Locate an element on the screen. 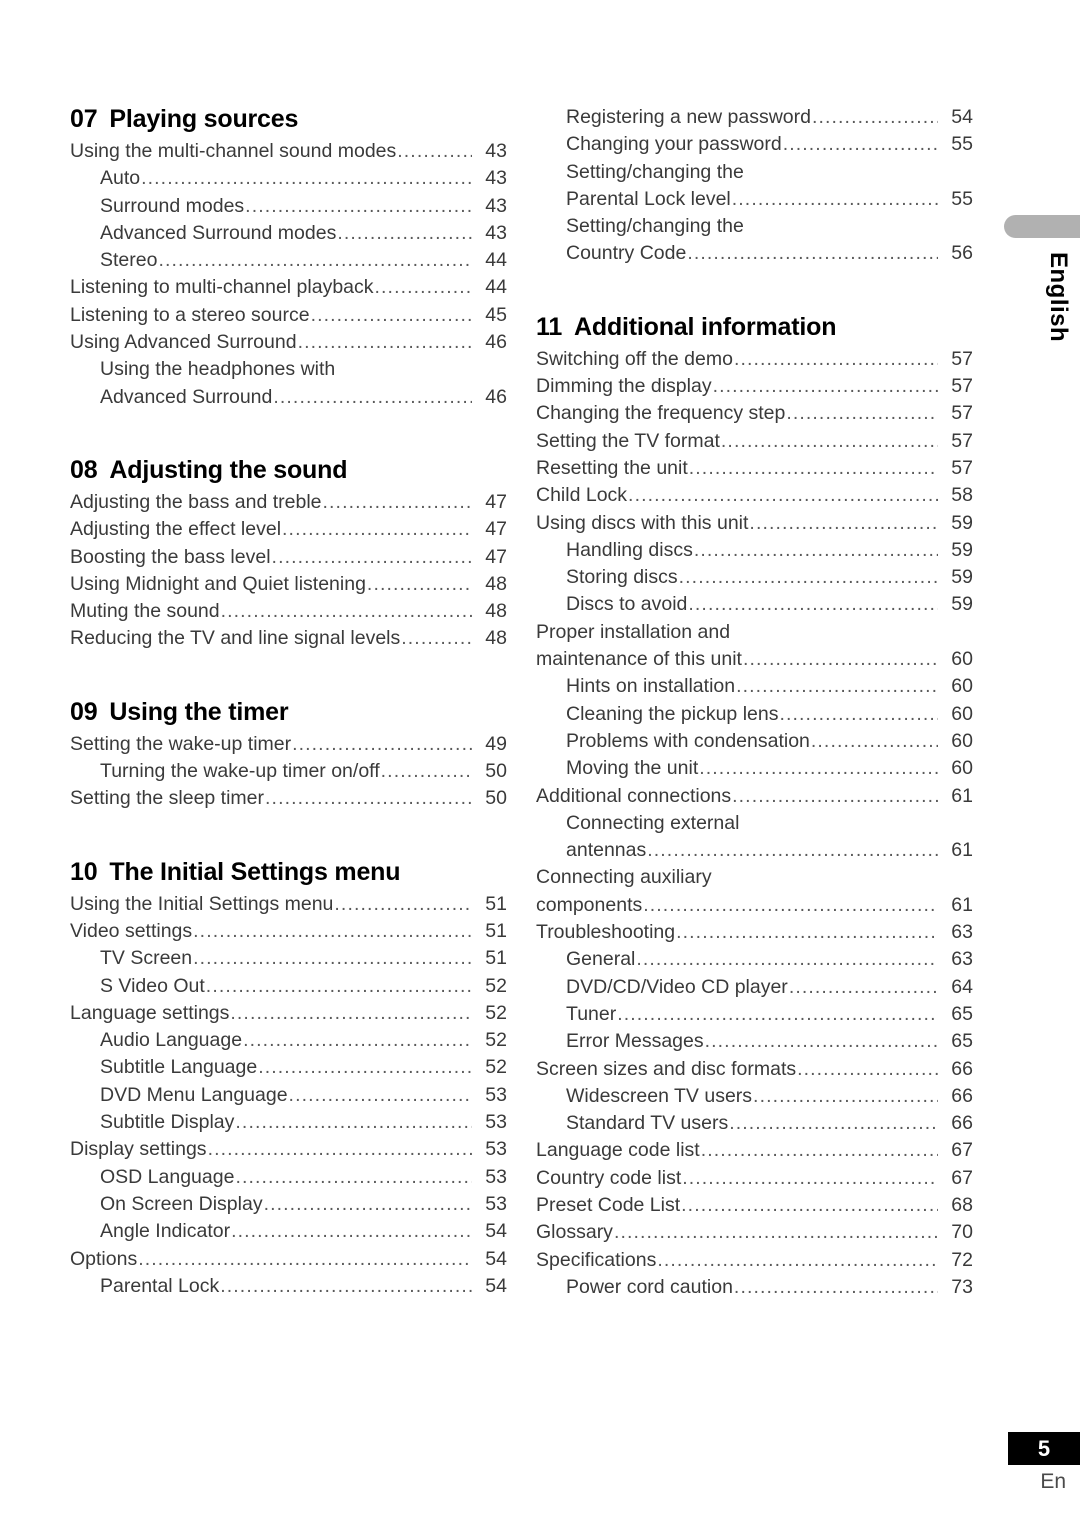 The width and height of the screenshot is (1080, 1529). toc-entry: Audio Language 52 is located at coordinates (288, 1040).